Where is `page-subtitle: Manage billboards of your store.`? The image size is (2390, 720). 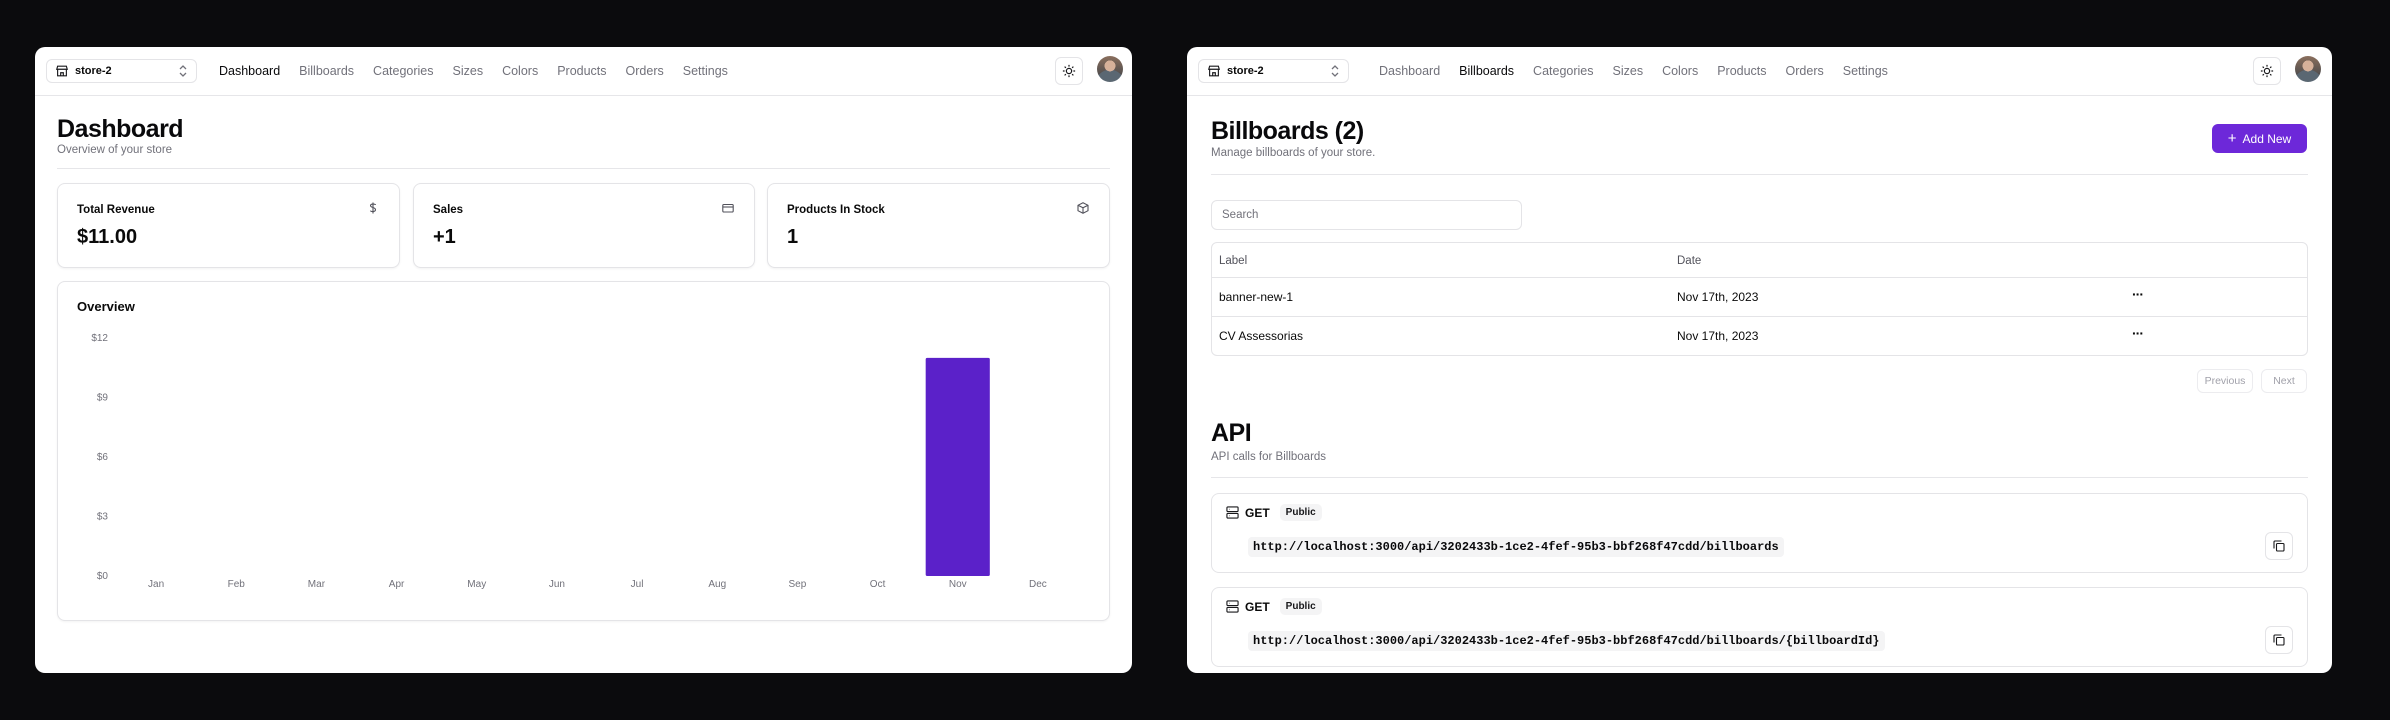
page-subtitle: Manage billboards of your store. is located at coordinates (1293, 153).